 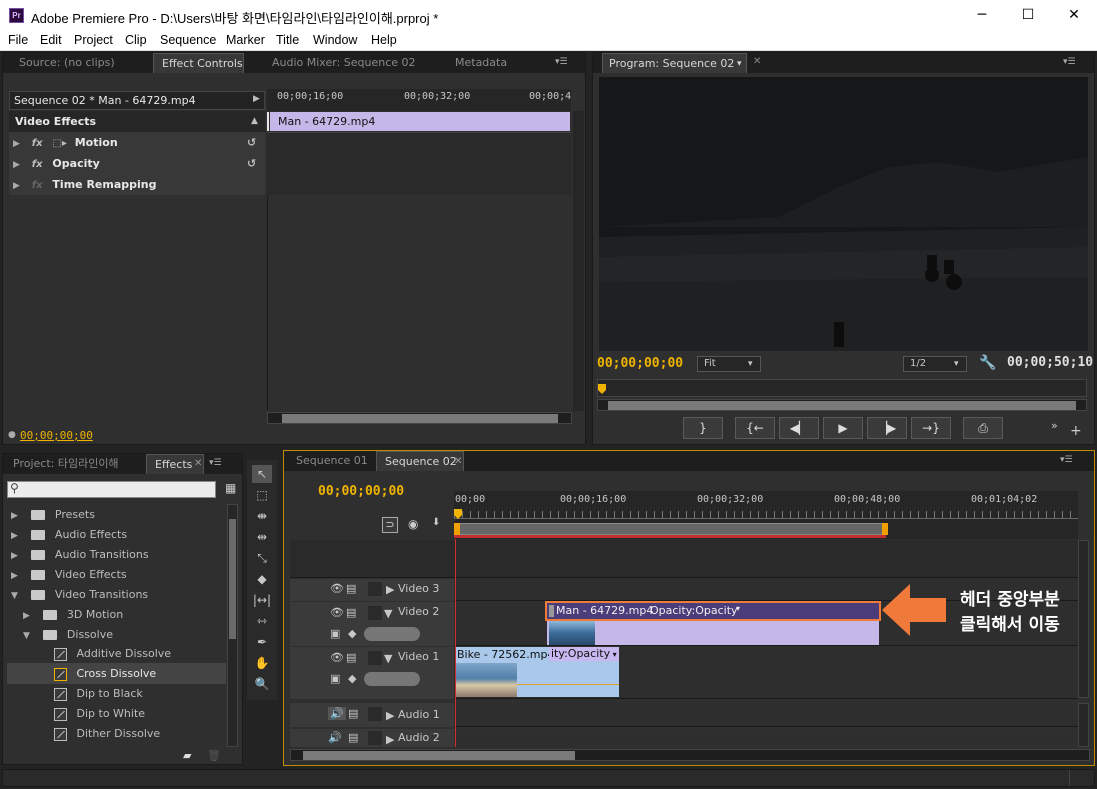 I want to click on effects-scroll-thumb, so click(x=232, y=579).